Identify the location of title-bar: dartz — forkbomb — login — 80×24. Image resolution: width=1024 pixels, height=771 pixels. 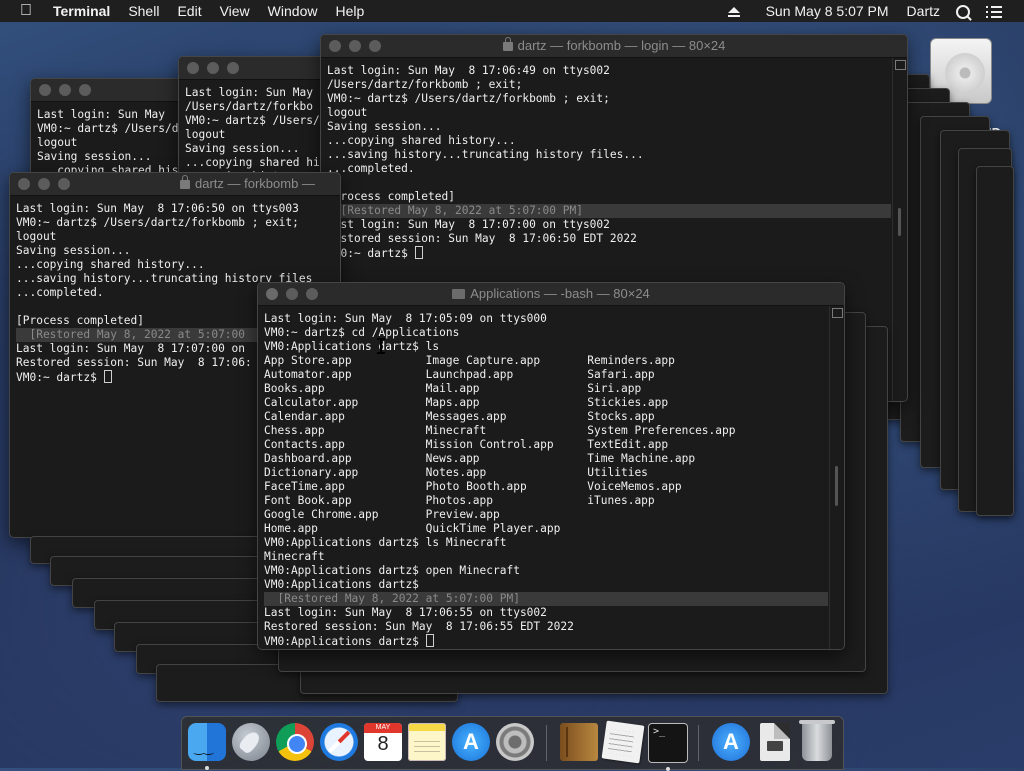
(614, 46).